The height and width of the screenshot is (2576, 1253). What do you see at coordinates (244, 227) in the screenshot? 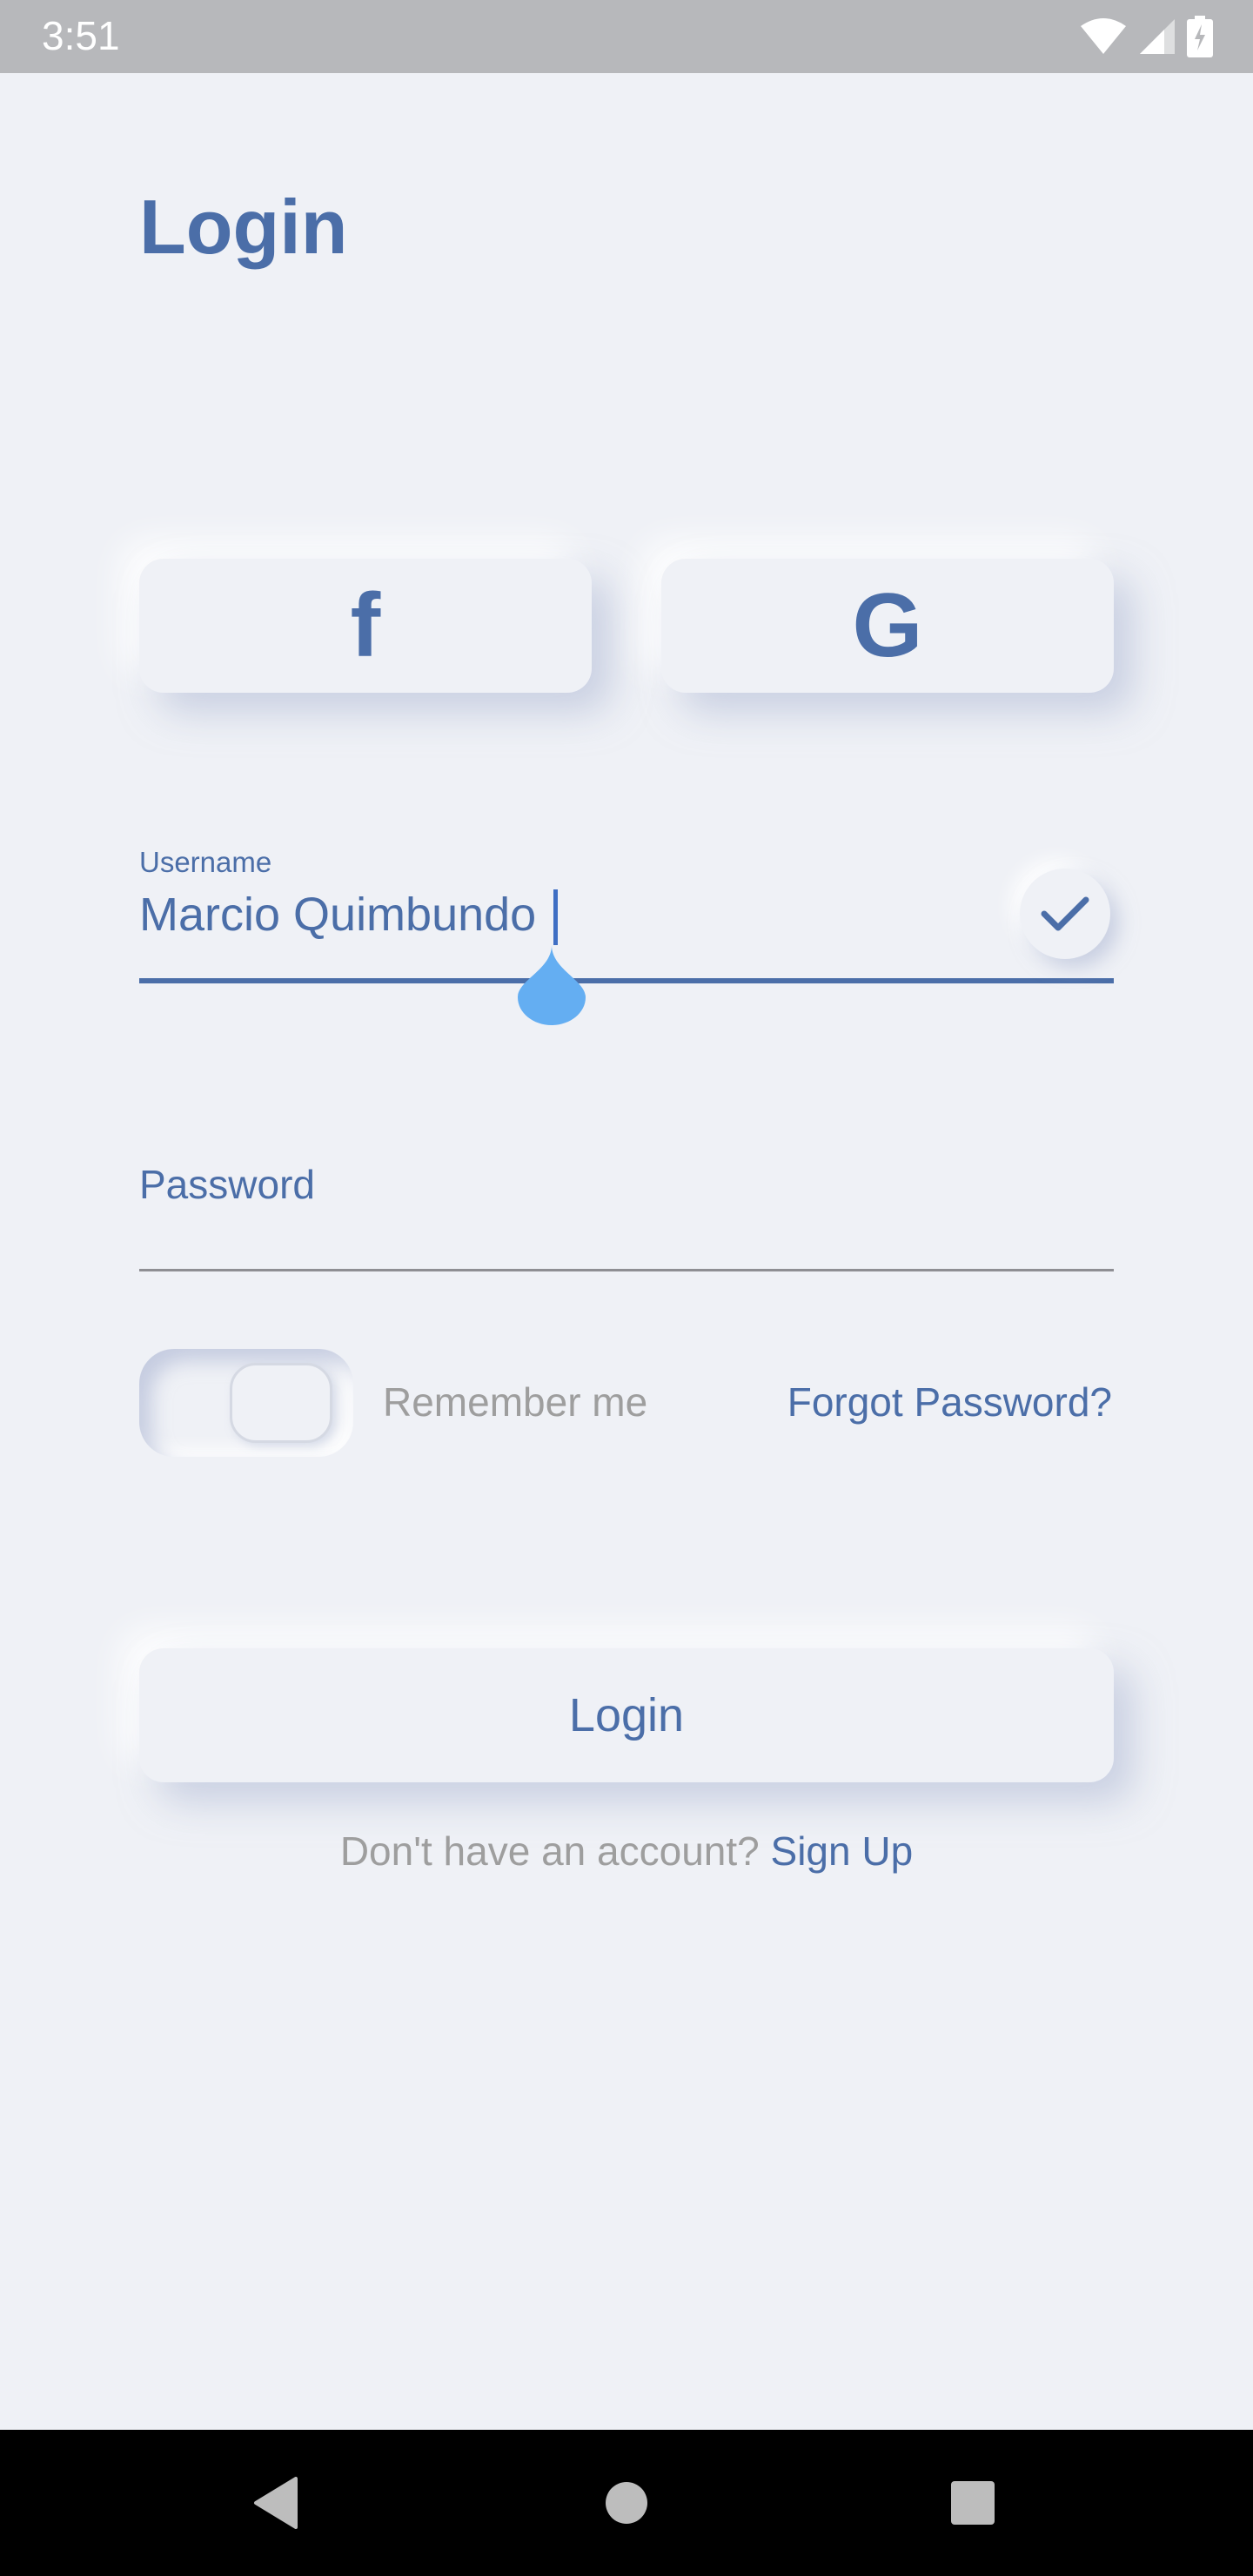
I see `page-title: Login` at bounding box center [244, 227].